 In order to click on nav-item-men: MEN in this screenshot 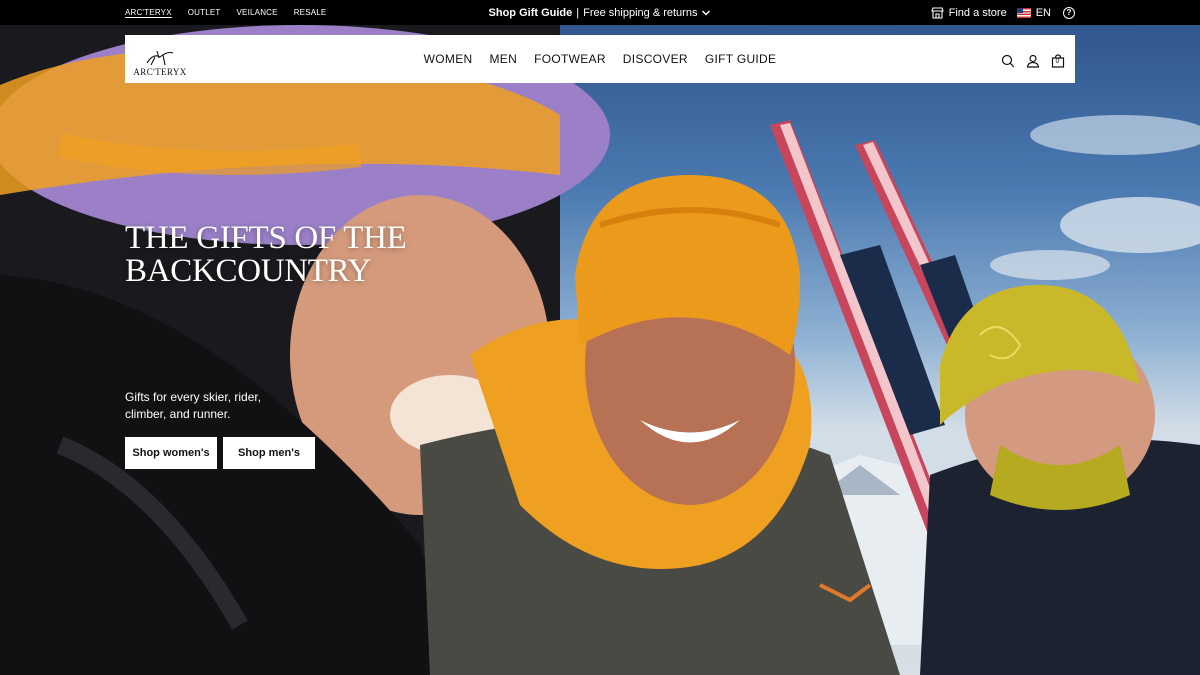, I will do `click(503, 59)`.